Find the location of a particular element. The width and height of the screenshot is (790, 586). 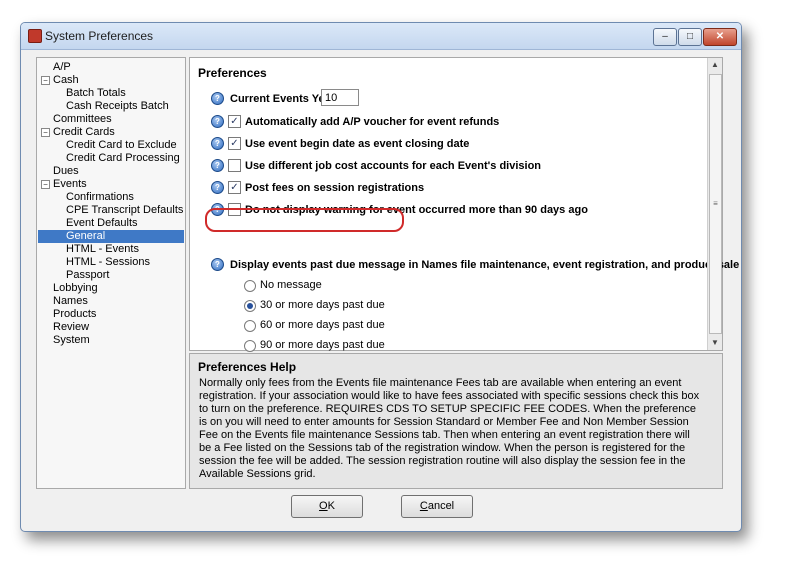

cancel-button: Cancel is located at coordinates (437, 506).